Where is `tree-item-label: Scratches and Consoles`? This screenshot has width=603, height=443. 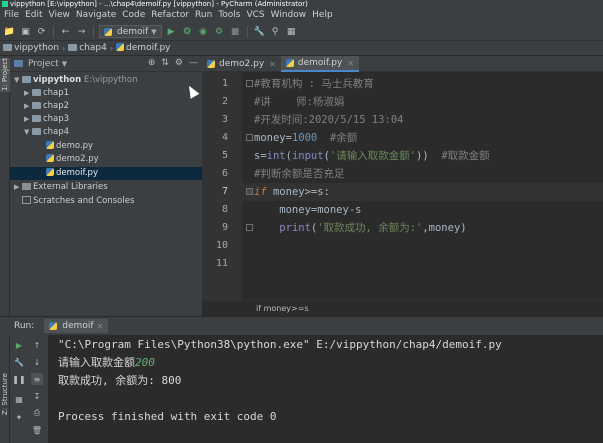
tree-item-label: Scratches and Consoles is located at coordinates (84, 201).